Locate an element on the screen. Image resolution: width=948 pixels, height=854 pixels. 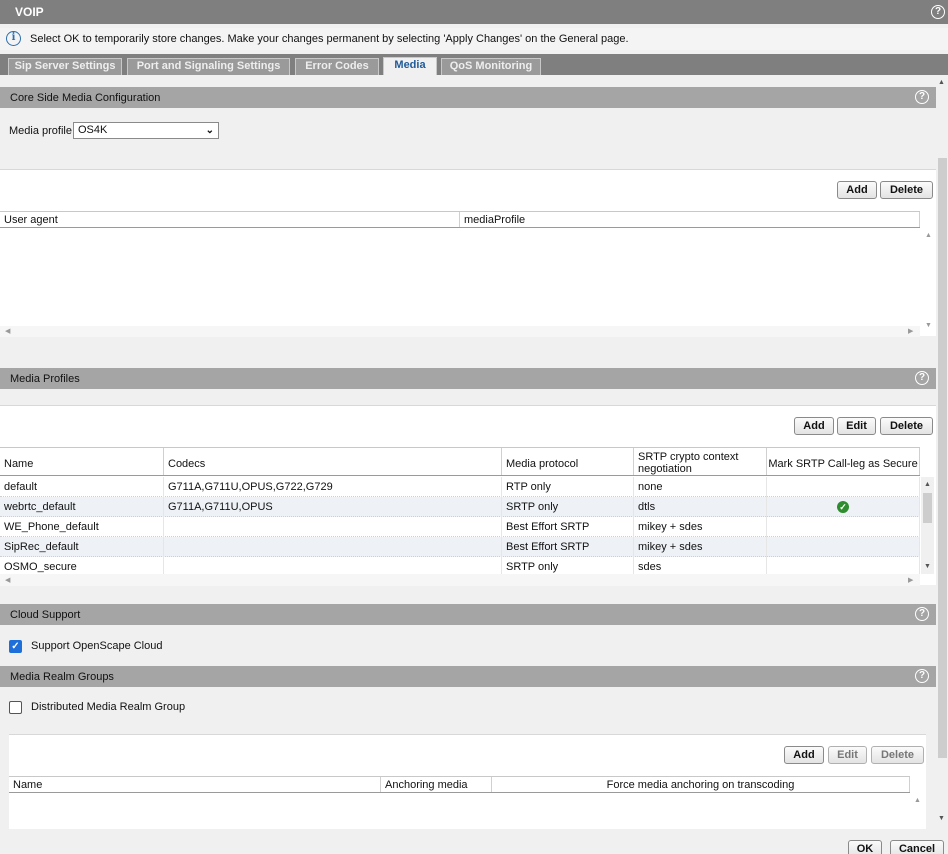
chevron-down-icon: ⌄ is located at coordinates (209, 130).